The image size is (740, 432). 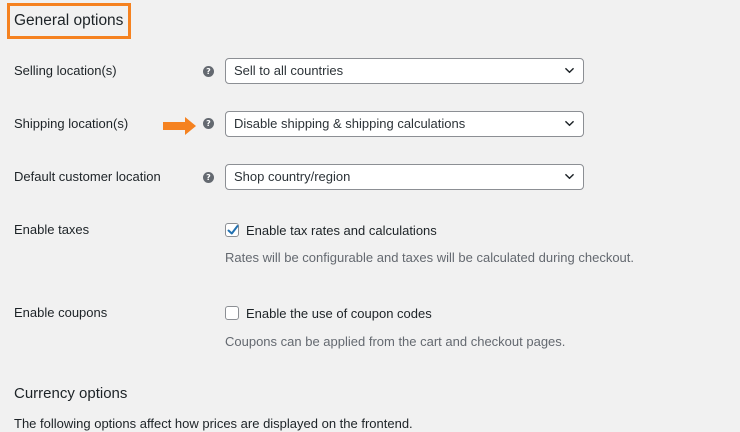 I want to click on checkmark-icon, so click(x=233, y=230).